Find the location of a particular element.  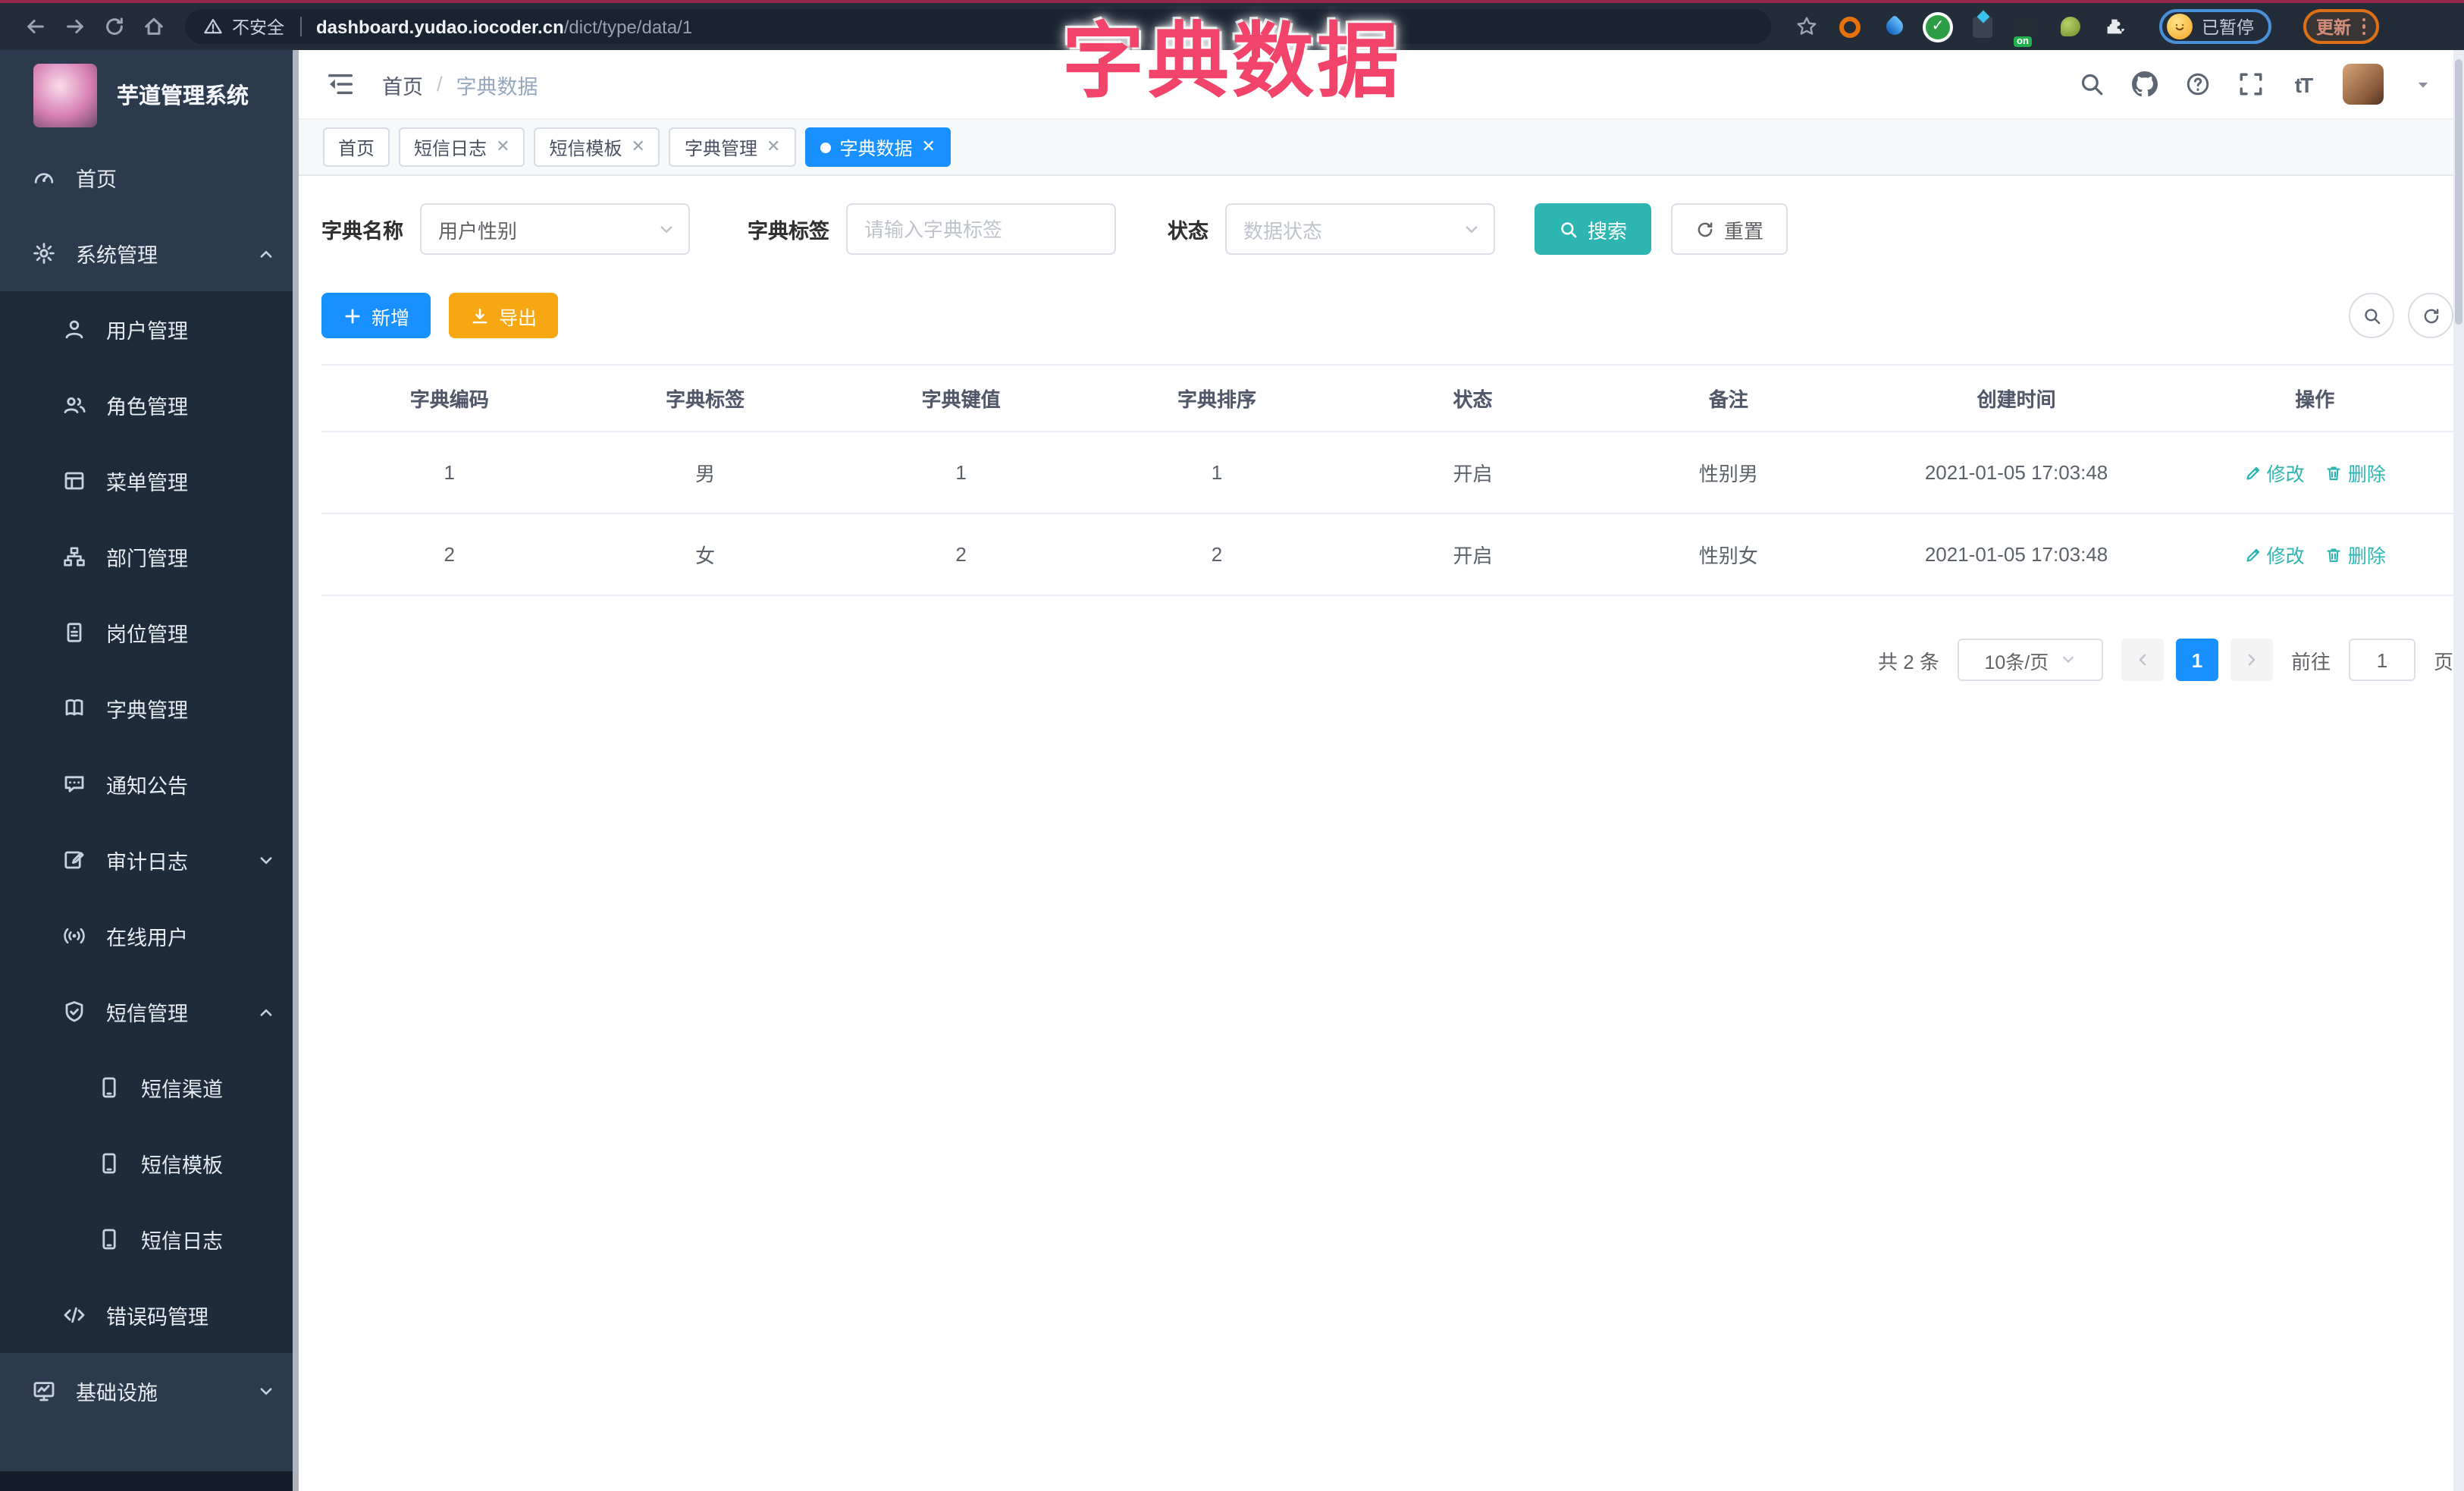

message-icon is located at coordinates (74, 784).